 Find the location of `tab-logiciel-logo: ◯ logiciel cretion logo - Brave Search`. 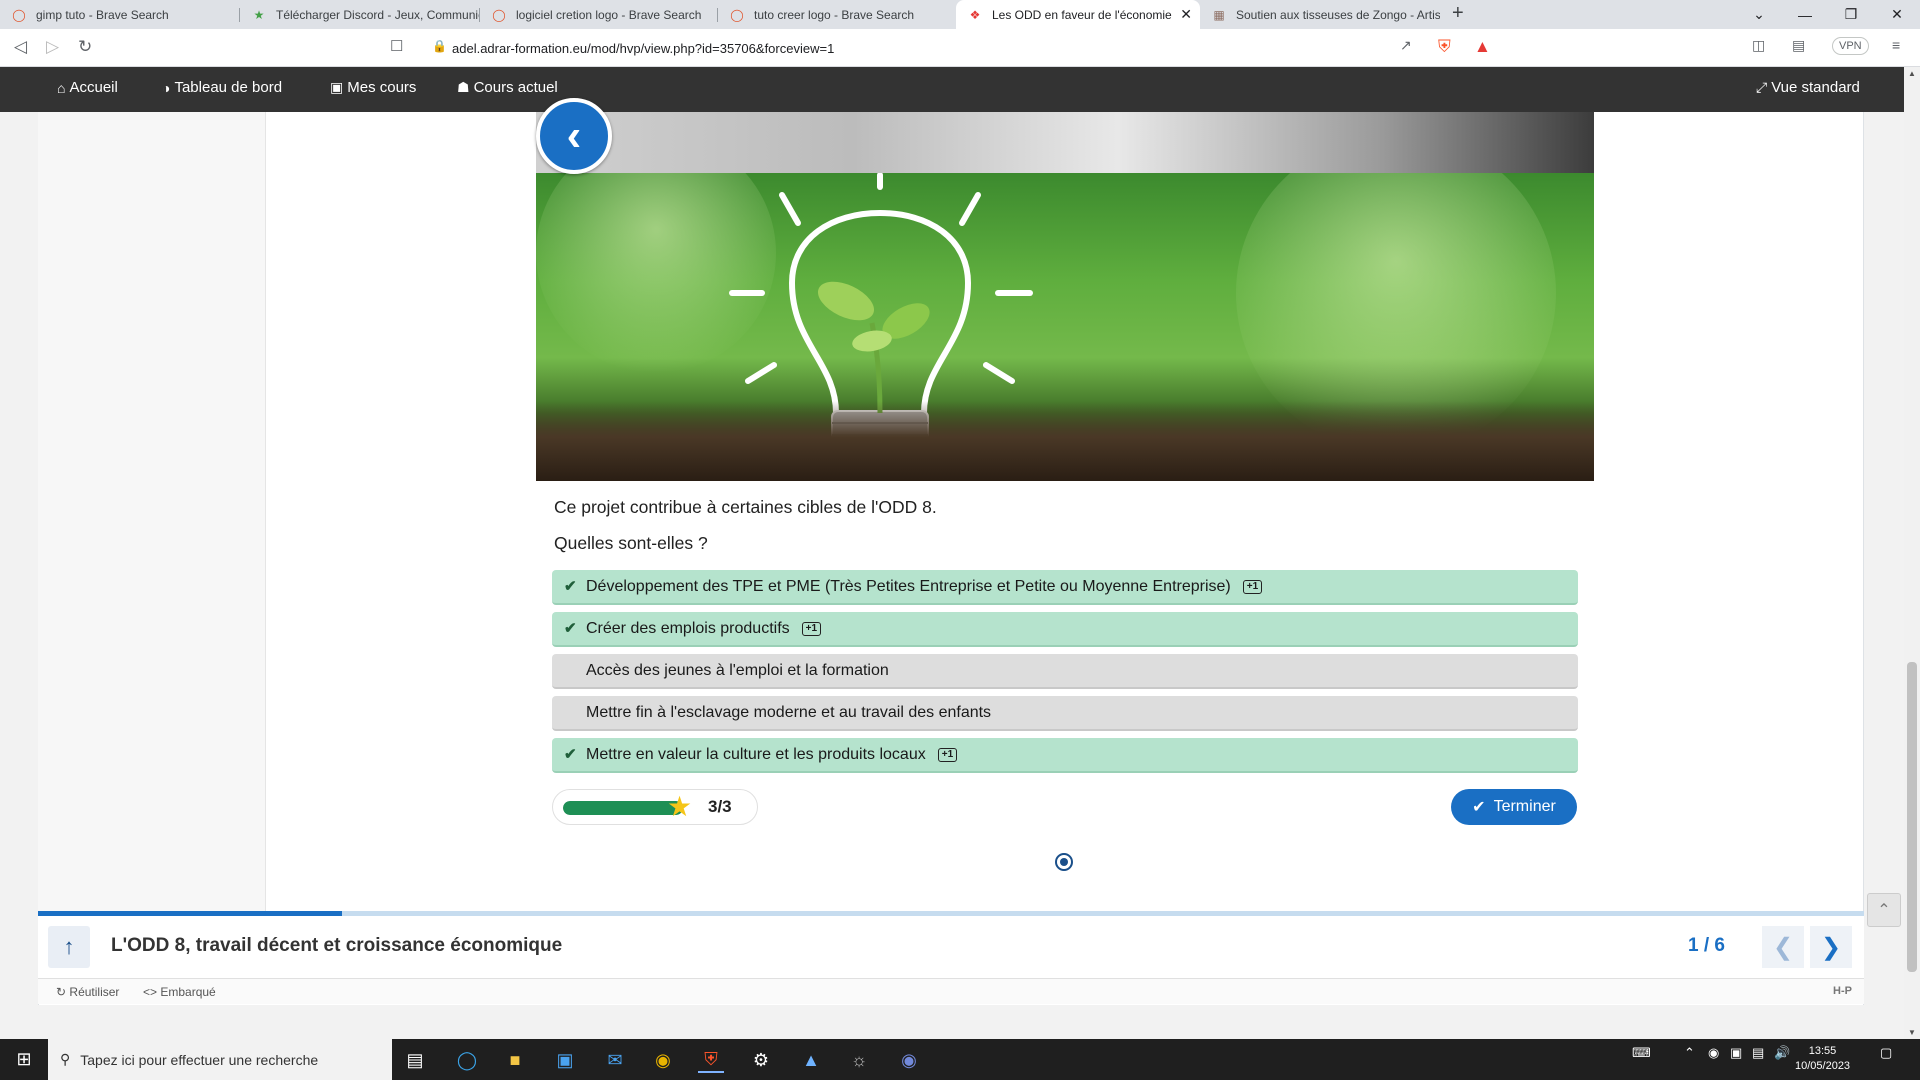

tab-logiciel-logo: ◯ logiciel cretion logo - Brave Search is located at coordinates (599, 14).